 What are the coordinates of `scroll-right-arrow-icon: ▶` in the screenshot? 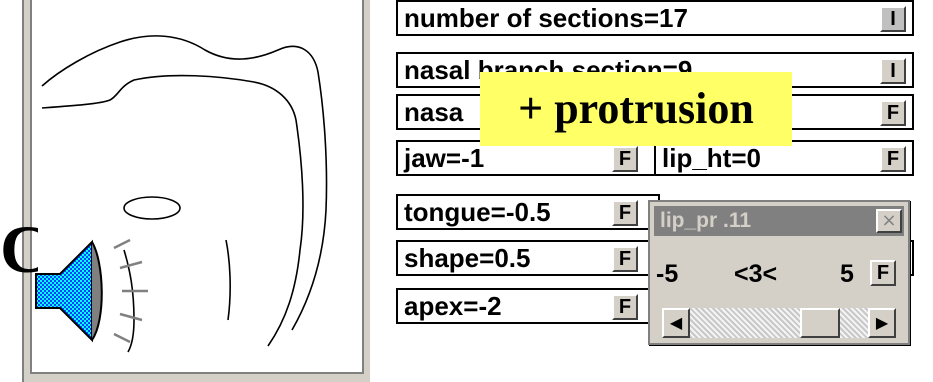 It's located at (882, 323).